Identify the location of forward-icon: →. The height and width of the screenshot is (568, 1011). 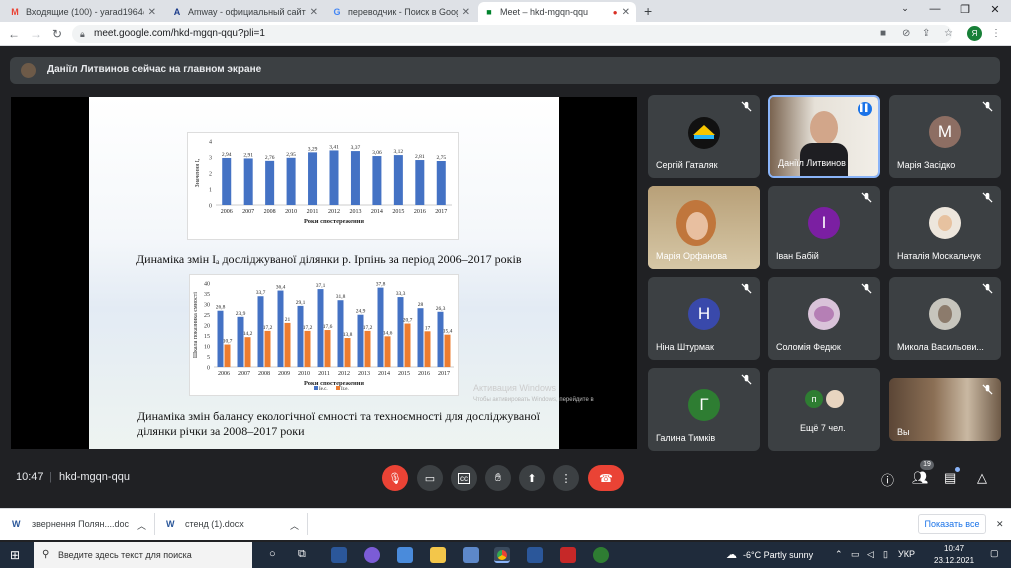
(36, 34).